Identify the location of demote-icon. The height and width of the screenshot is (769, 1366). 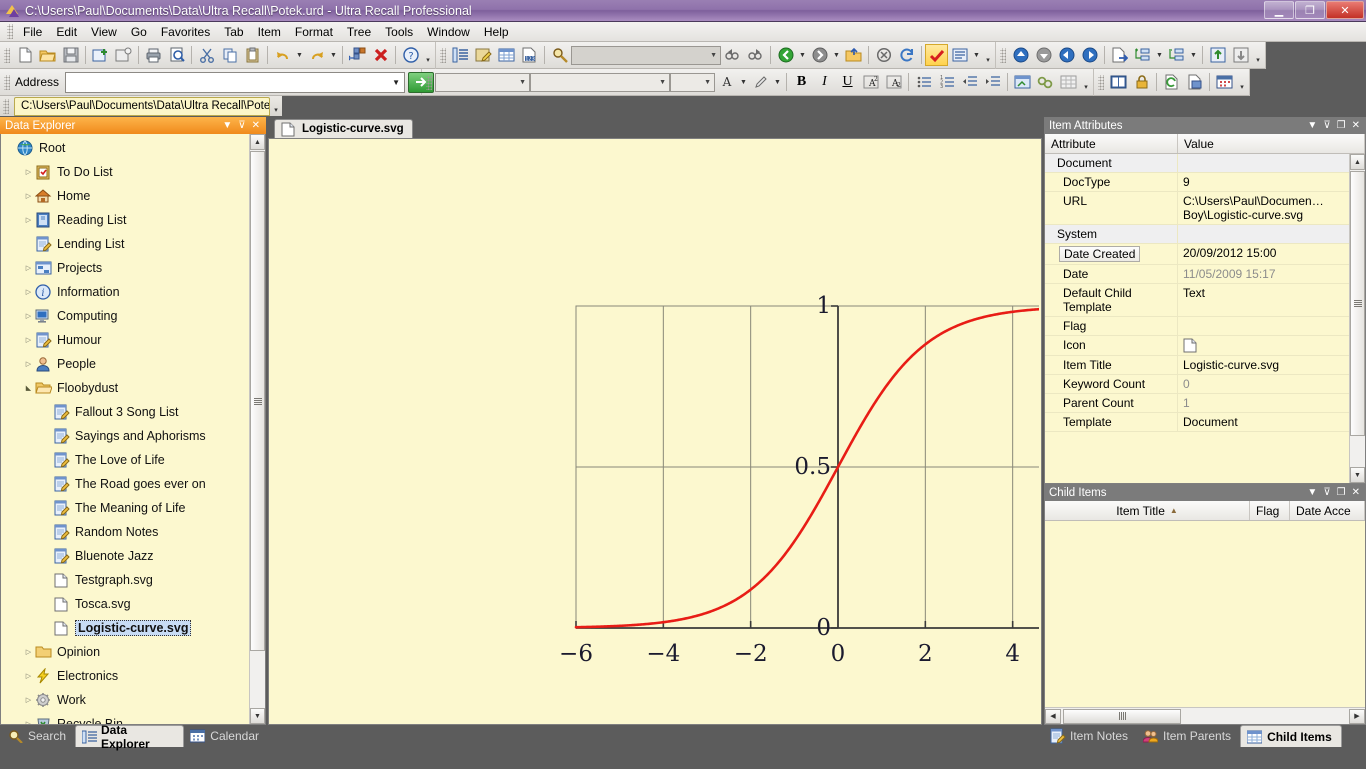
(1240, 55).